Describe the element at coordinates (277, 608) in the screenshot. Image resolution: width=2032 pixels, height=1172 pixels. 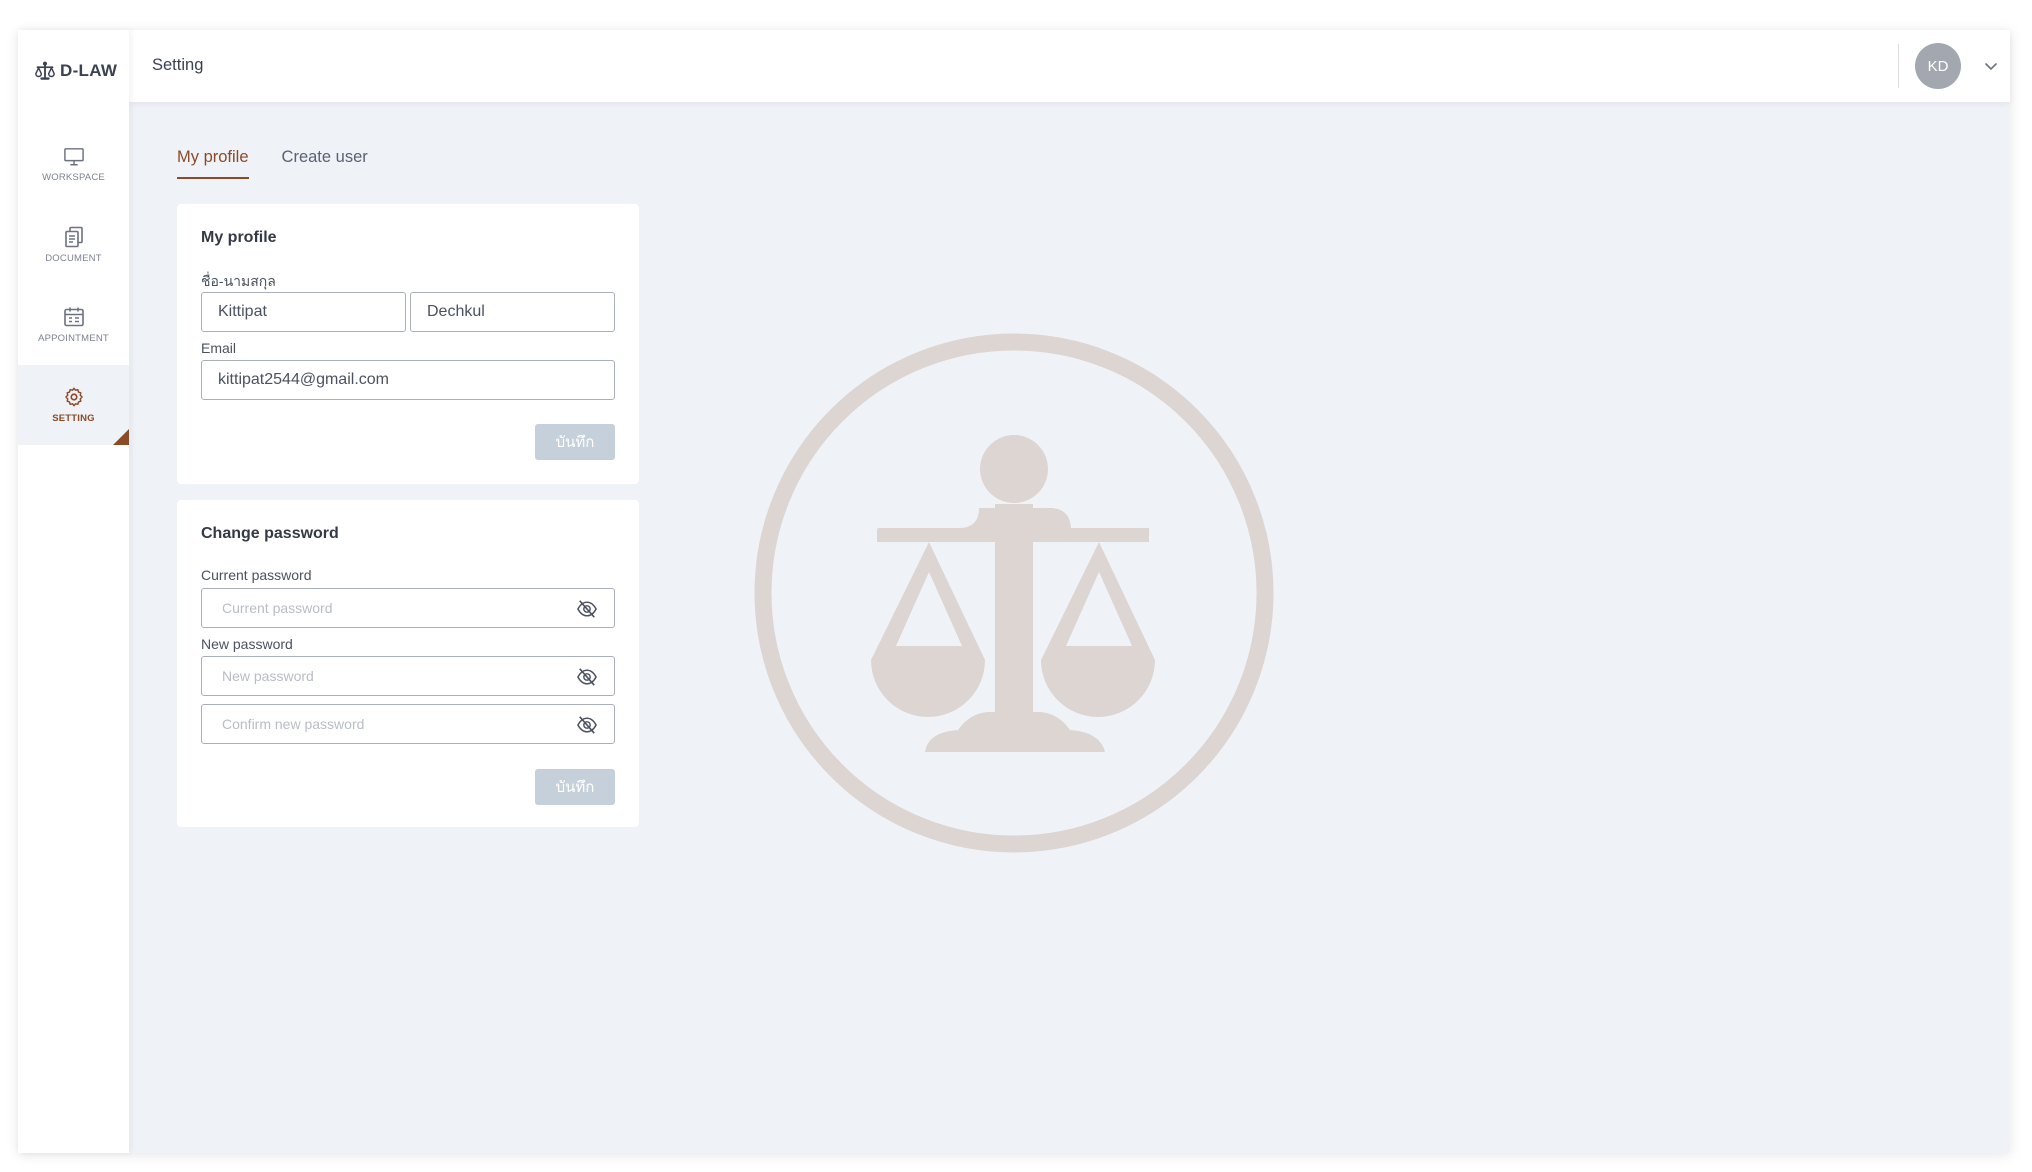
I see `current-password-placeholder: Current password` at that location.